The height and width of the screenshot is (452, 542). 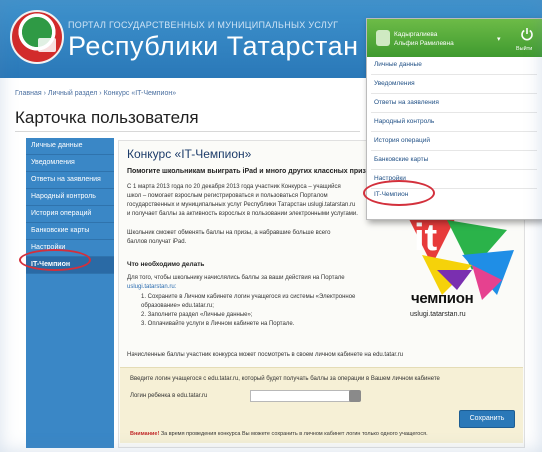 What do you see at coordinates (169, 396) in the screenshot?
I see `login-label: Логин ребенка в edu.tatar.ru` at bounding box center [169, 396].